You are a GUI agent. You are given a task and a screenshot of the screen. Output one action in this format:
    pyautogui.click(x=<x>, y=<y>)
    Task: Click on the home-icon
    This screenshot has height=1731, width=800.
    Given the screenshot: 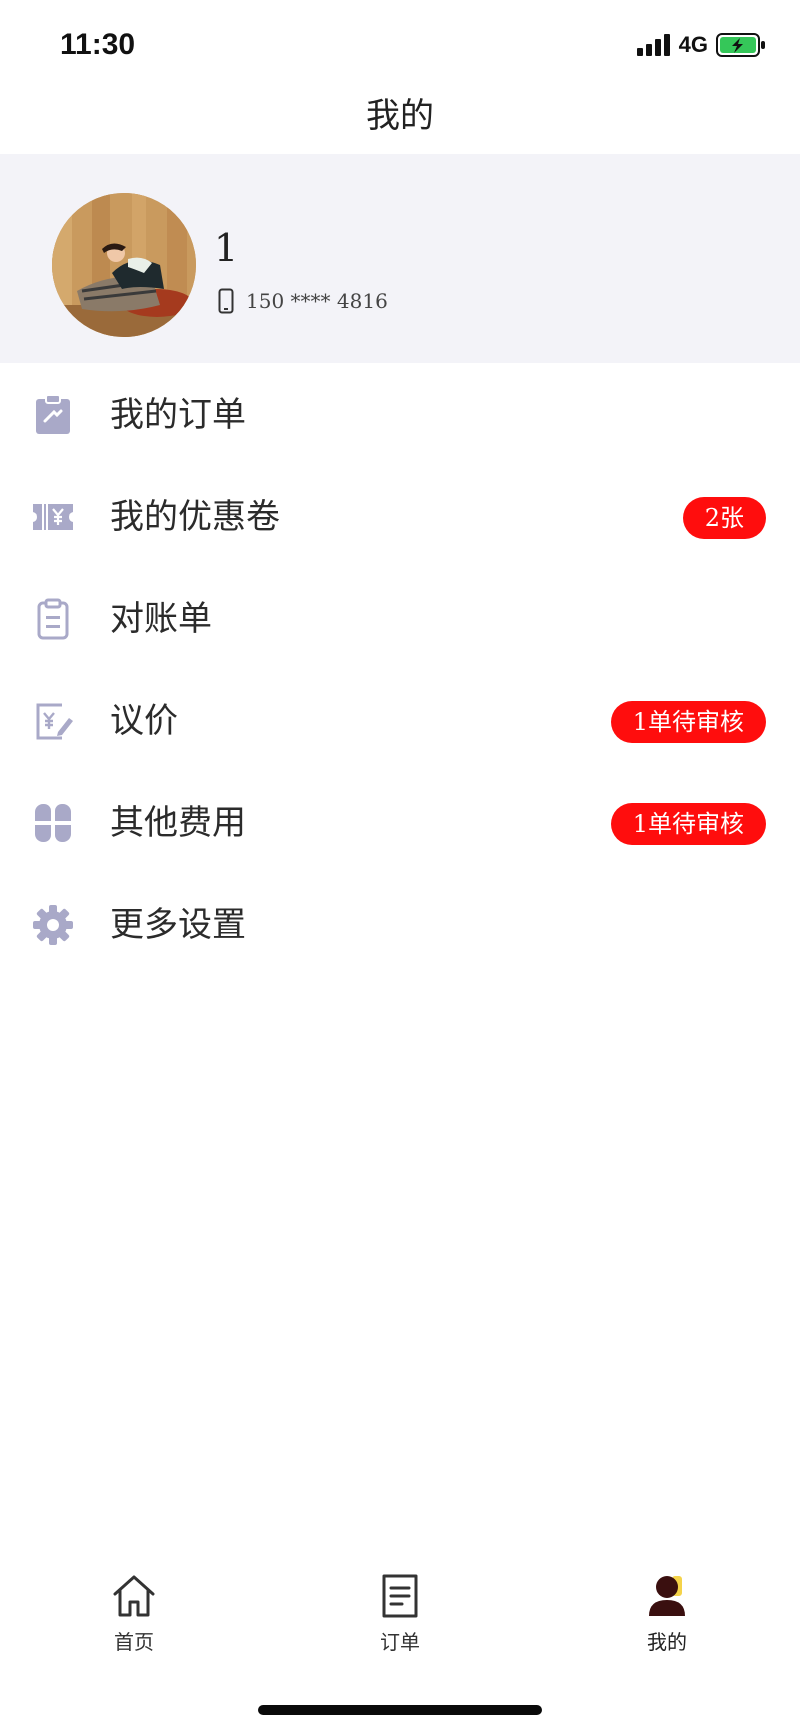 What is the action you would take?
    pyautogui.click(x=134, y=1596)
    